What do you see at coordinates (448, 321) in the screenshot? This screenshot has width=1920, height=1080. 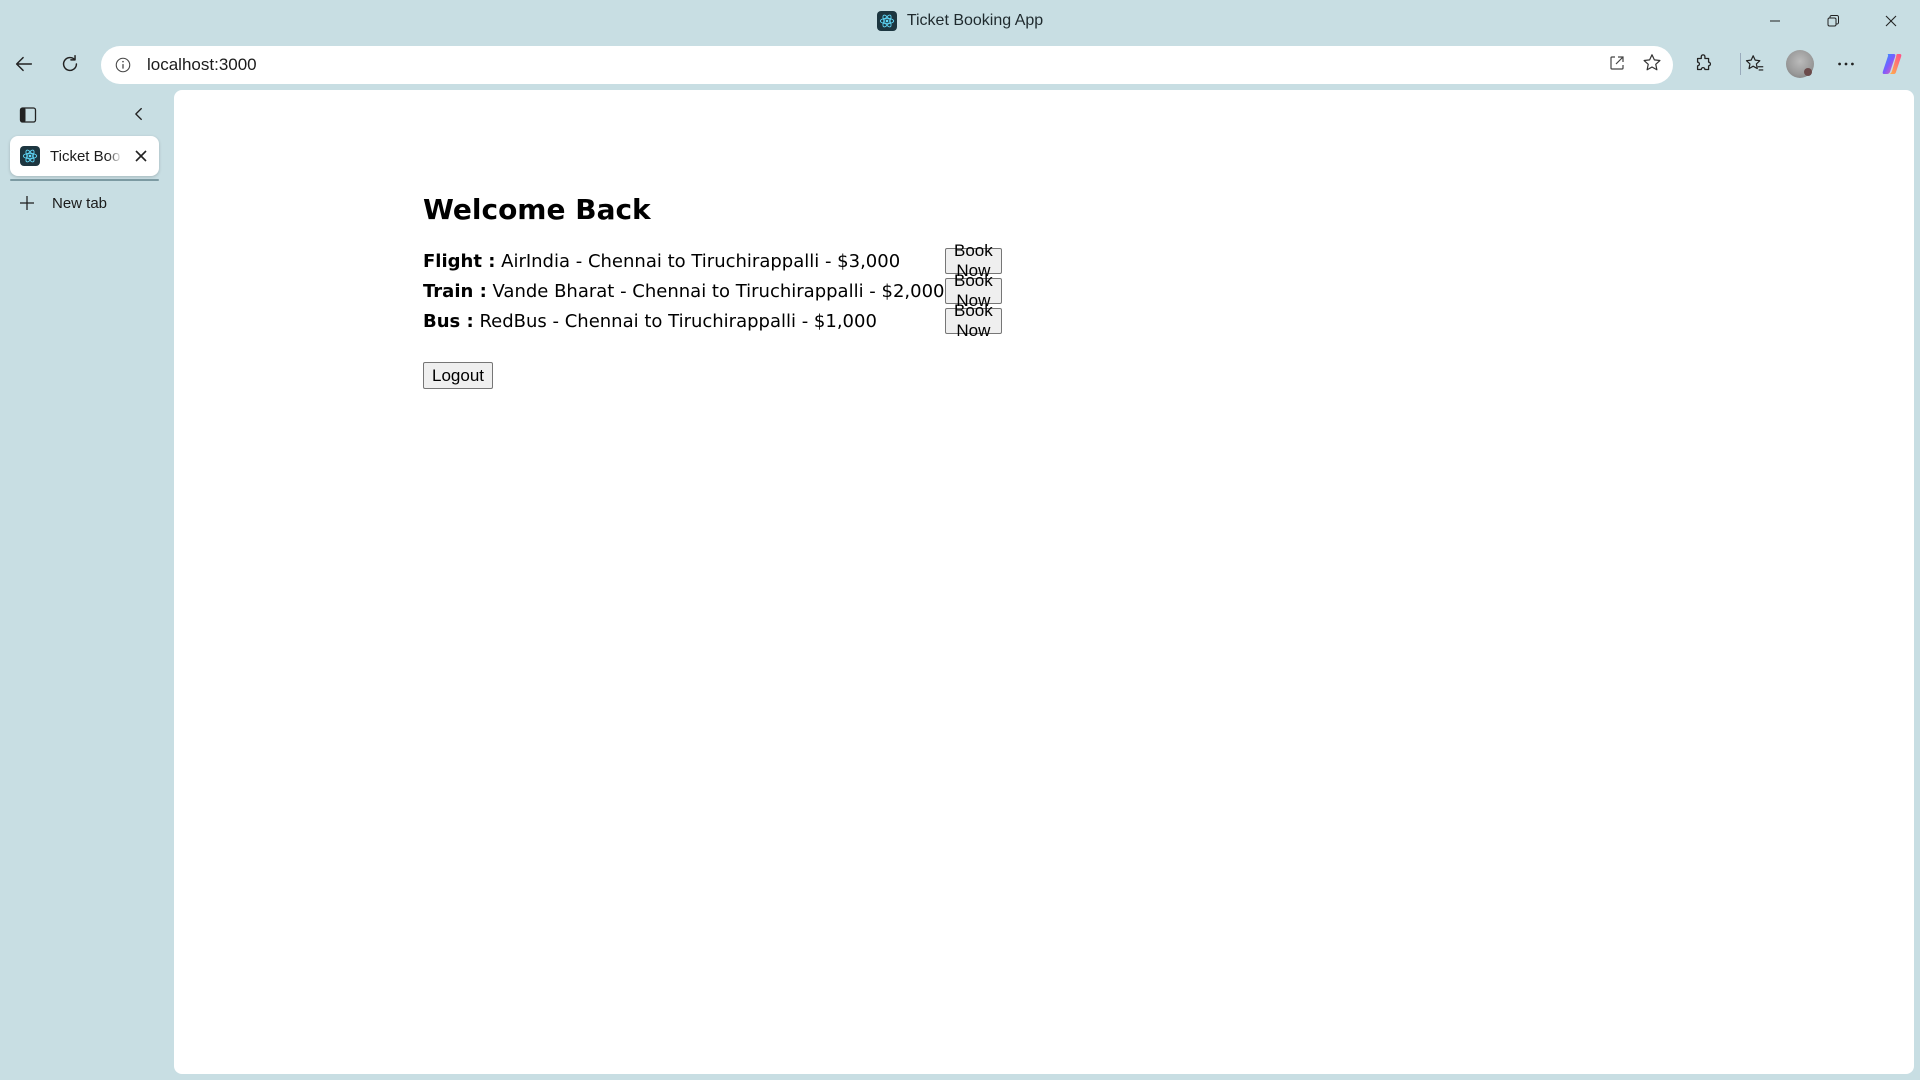 I see `transport-mode: Bus :` at bounding box center [448, 321].